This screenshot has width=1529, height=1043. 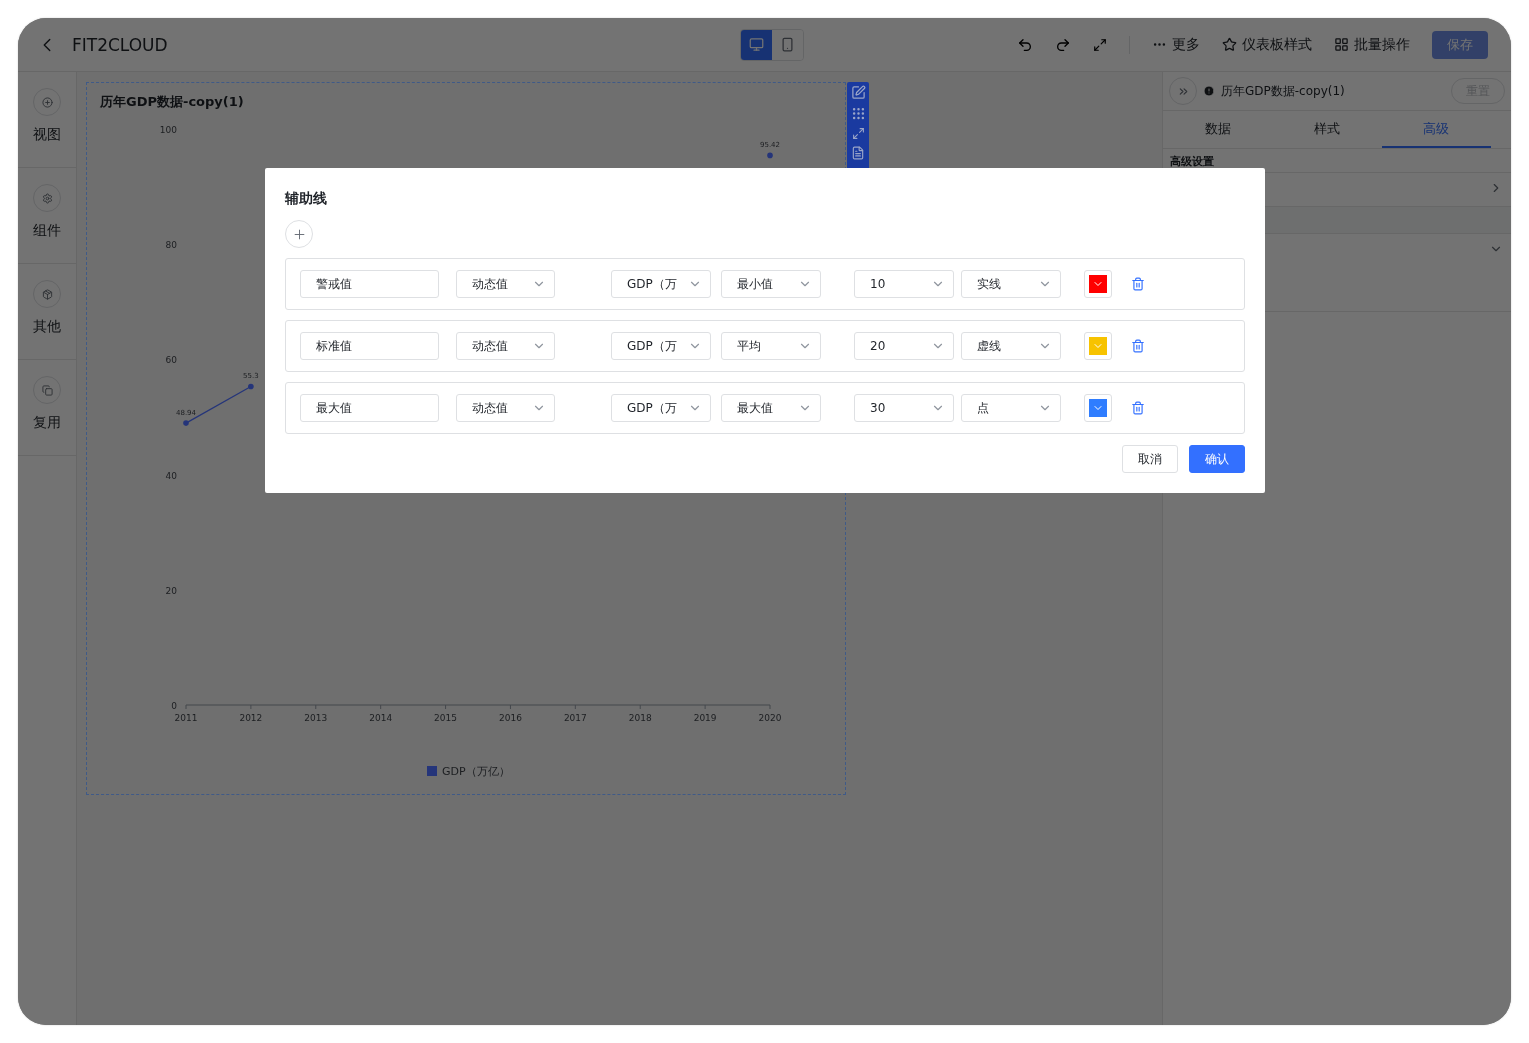 I want to click on y-axis-label: 40, so click(x=171, y=475).